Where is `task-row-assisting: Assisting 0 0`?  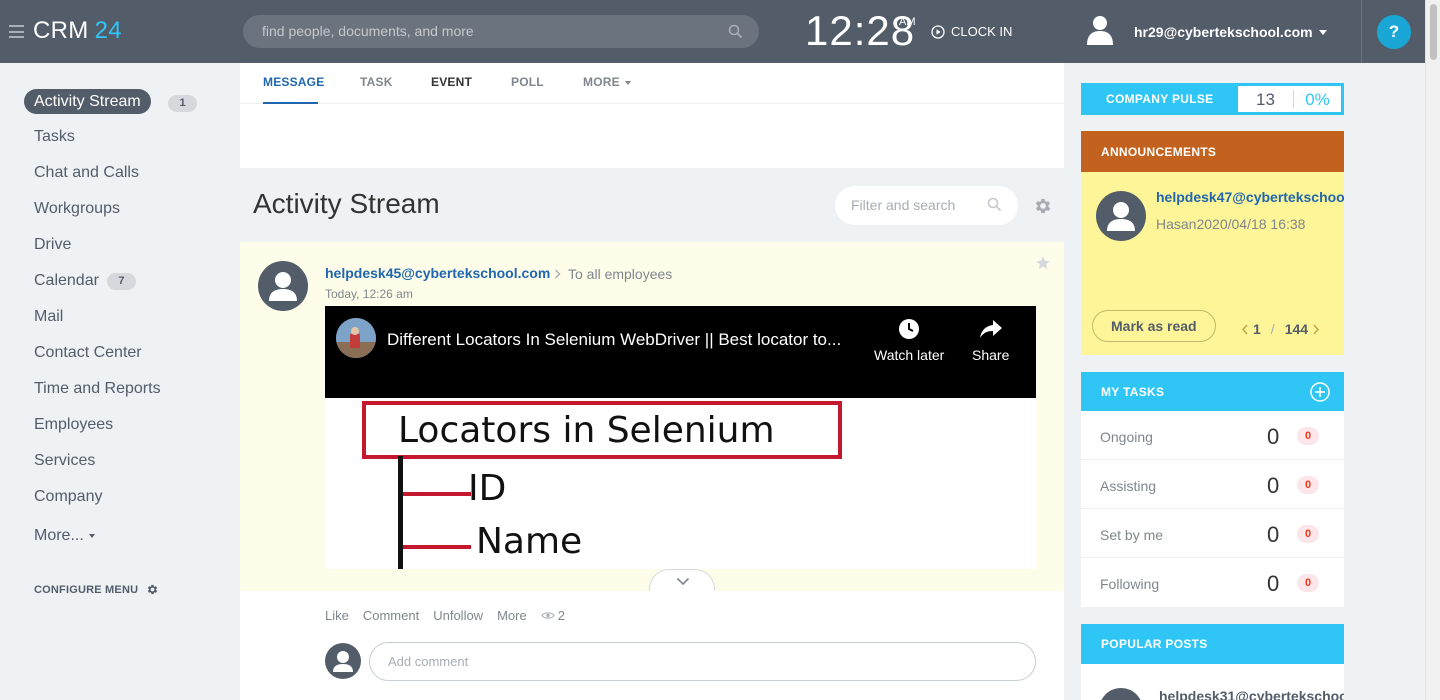 task-row-assisting: Assisting 0 0 is located at coordinates (1212, 484).